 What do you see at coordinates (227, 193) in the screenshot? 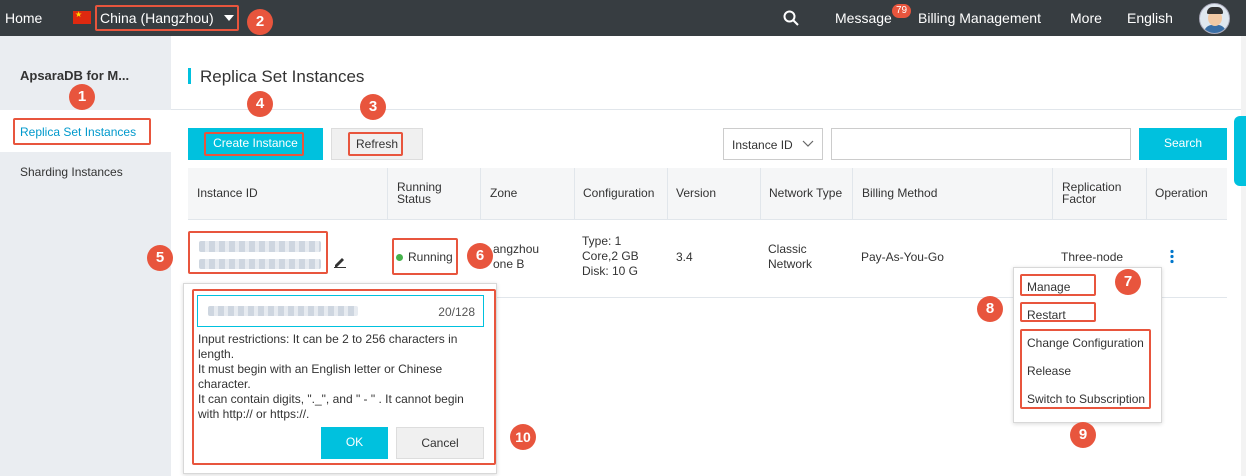
I see `col-header-instance-id: Instance ID` at bounding box center [227, 193].